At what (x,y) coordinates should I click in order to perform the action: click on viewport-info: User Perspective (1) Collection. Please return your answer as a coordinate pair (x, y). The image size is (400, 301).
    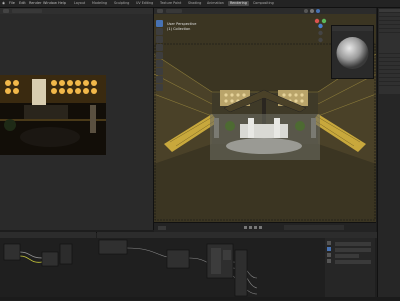
    Looking at the image, I should click on (181, 26).